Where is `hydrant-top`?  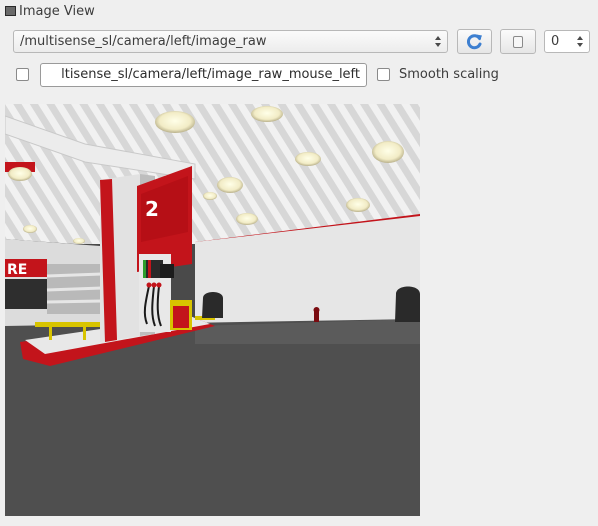
hydrant-top is located at coordinates (316, 310).